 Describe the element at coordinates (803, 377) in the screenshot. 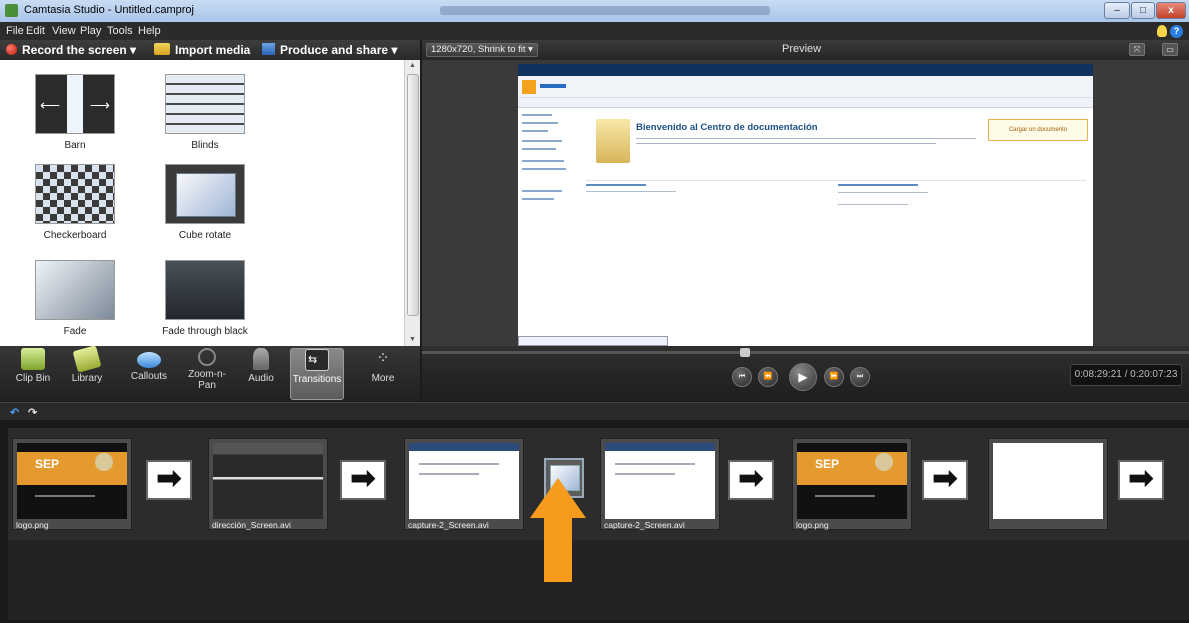

I see `play-button: ▶` at that location.